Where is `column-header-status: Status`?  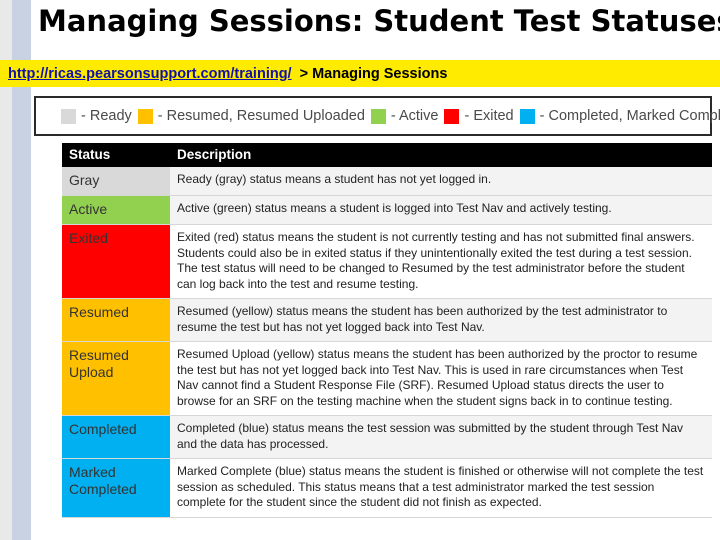
column-header-status: Status is located at coordinates (116, 155).